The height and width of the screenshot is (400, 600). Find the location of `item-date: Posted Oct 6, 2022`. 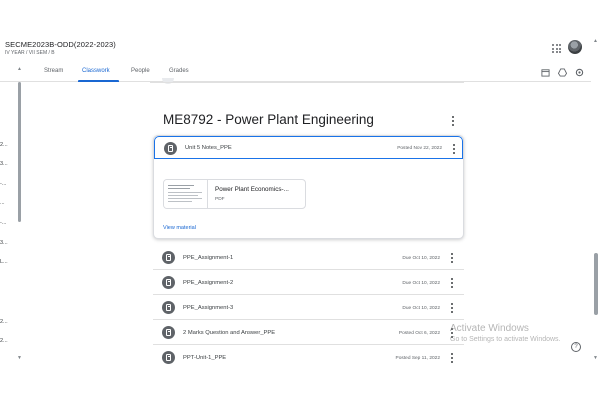

item-date: Posted Oct 6, 2022 is located at coordinates (419, 333).